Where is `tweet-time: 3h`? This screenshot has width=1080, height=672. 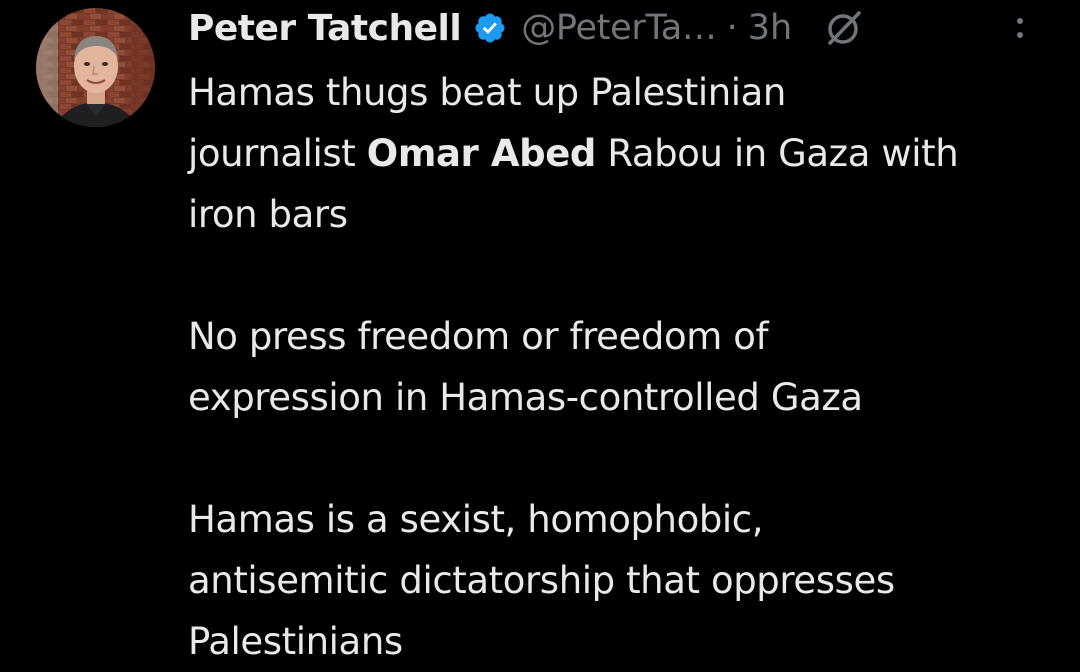 tweet-time: 3h is located at coordinates (770, 28).